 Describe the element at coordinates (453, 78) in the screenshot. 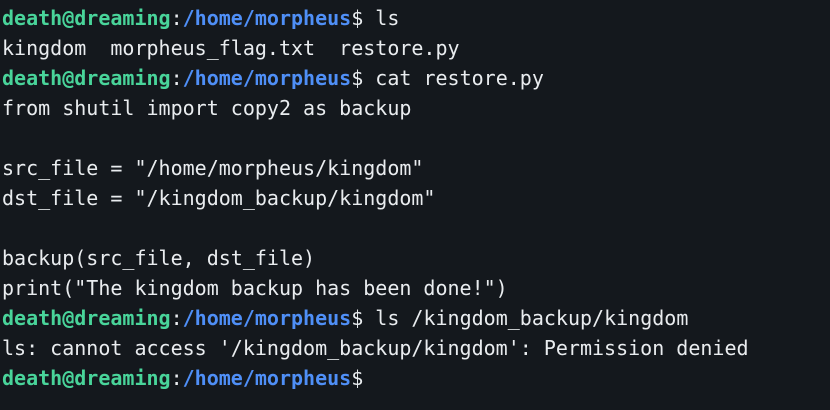

I see `command-text: cat restore.py` at that location.